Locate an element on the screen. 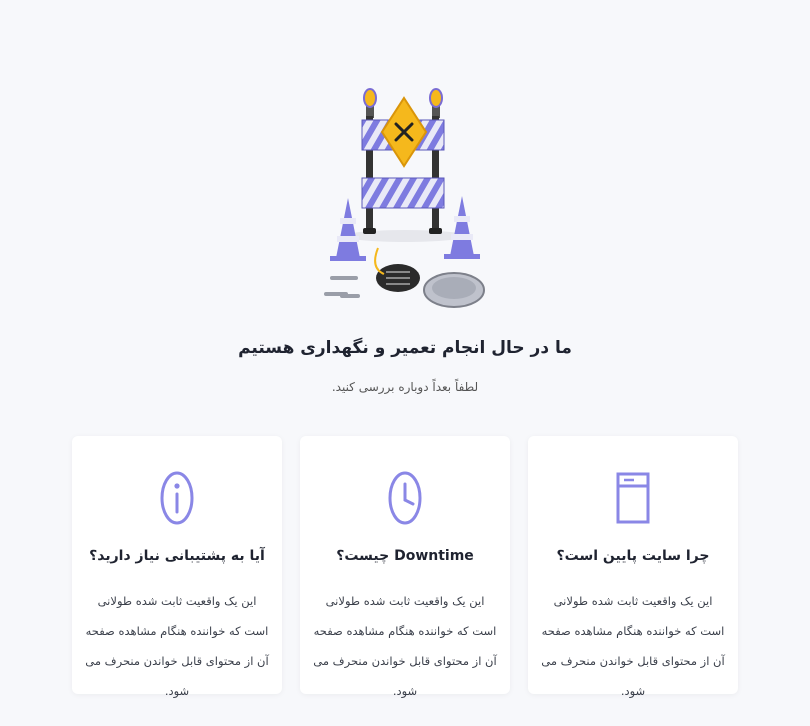 The width and height of the screenshot is (810, 726). card-title: چرا سایت پایین است؟ is located at coordinates (633, 556).